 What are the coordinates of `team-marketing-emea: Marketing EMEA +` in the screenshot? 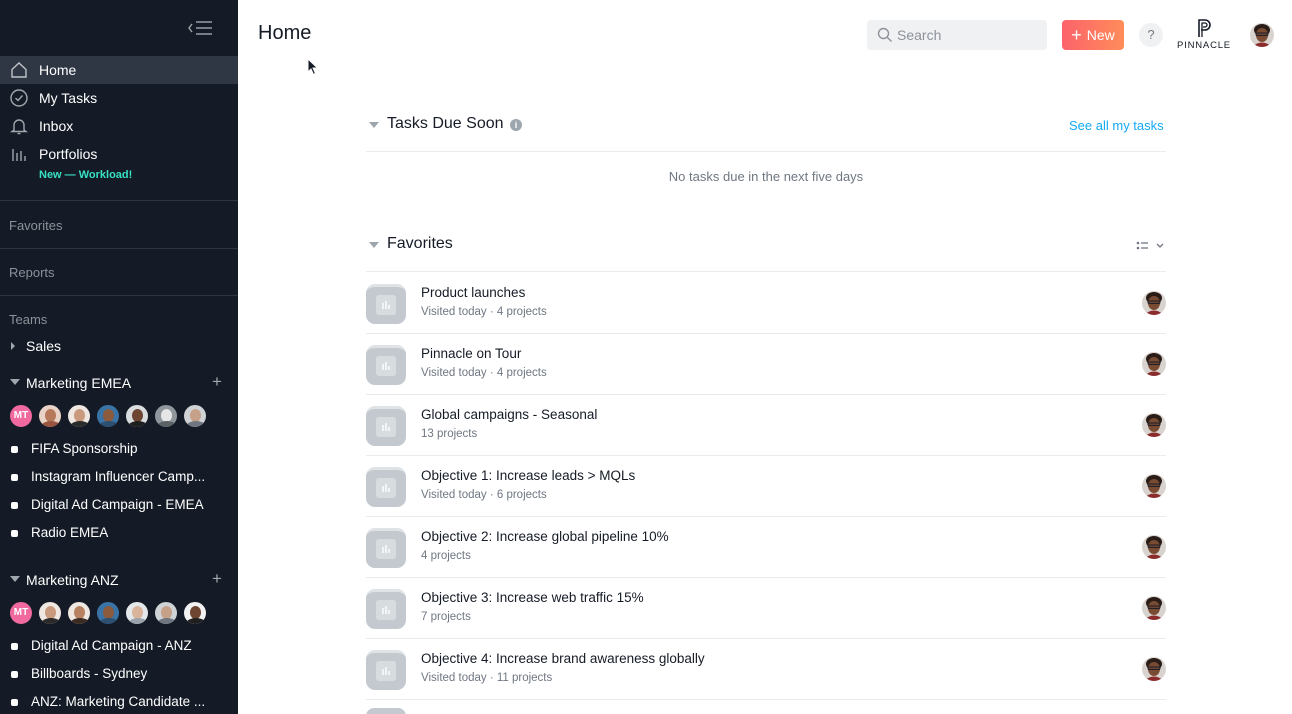 It's located at (119, 383).